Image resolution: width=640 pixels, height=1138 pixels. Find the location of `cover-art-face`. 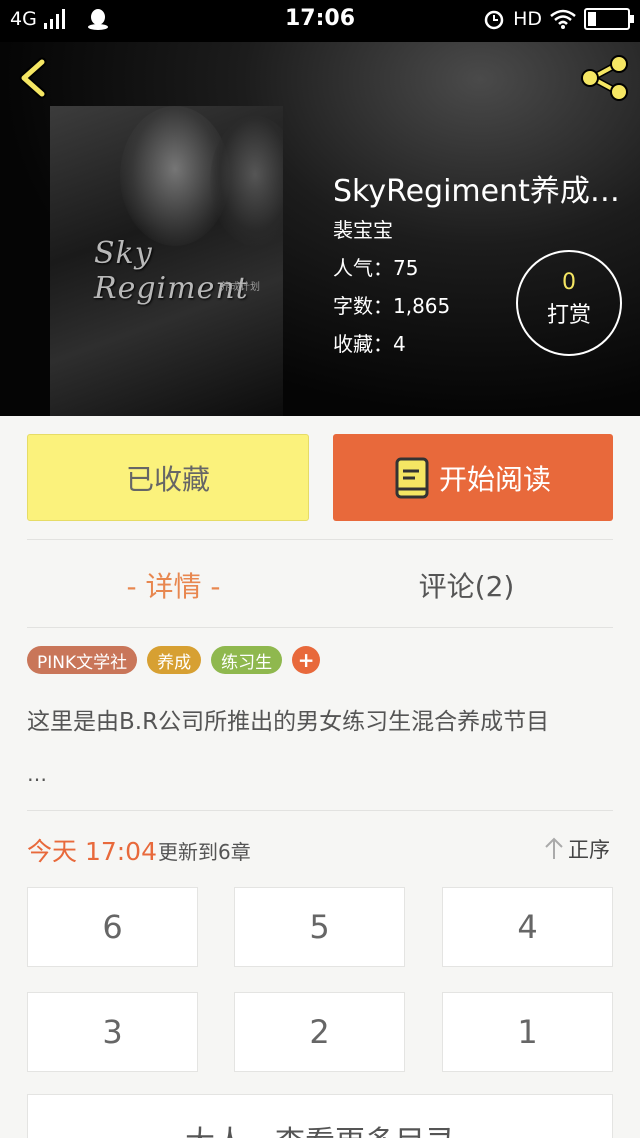

cover-art-face is located at coordinates (246, 181).